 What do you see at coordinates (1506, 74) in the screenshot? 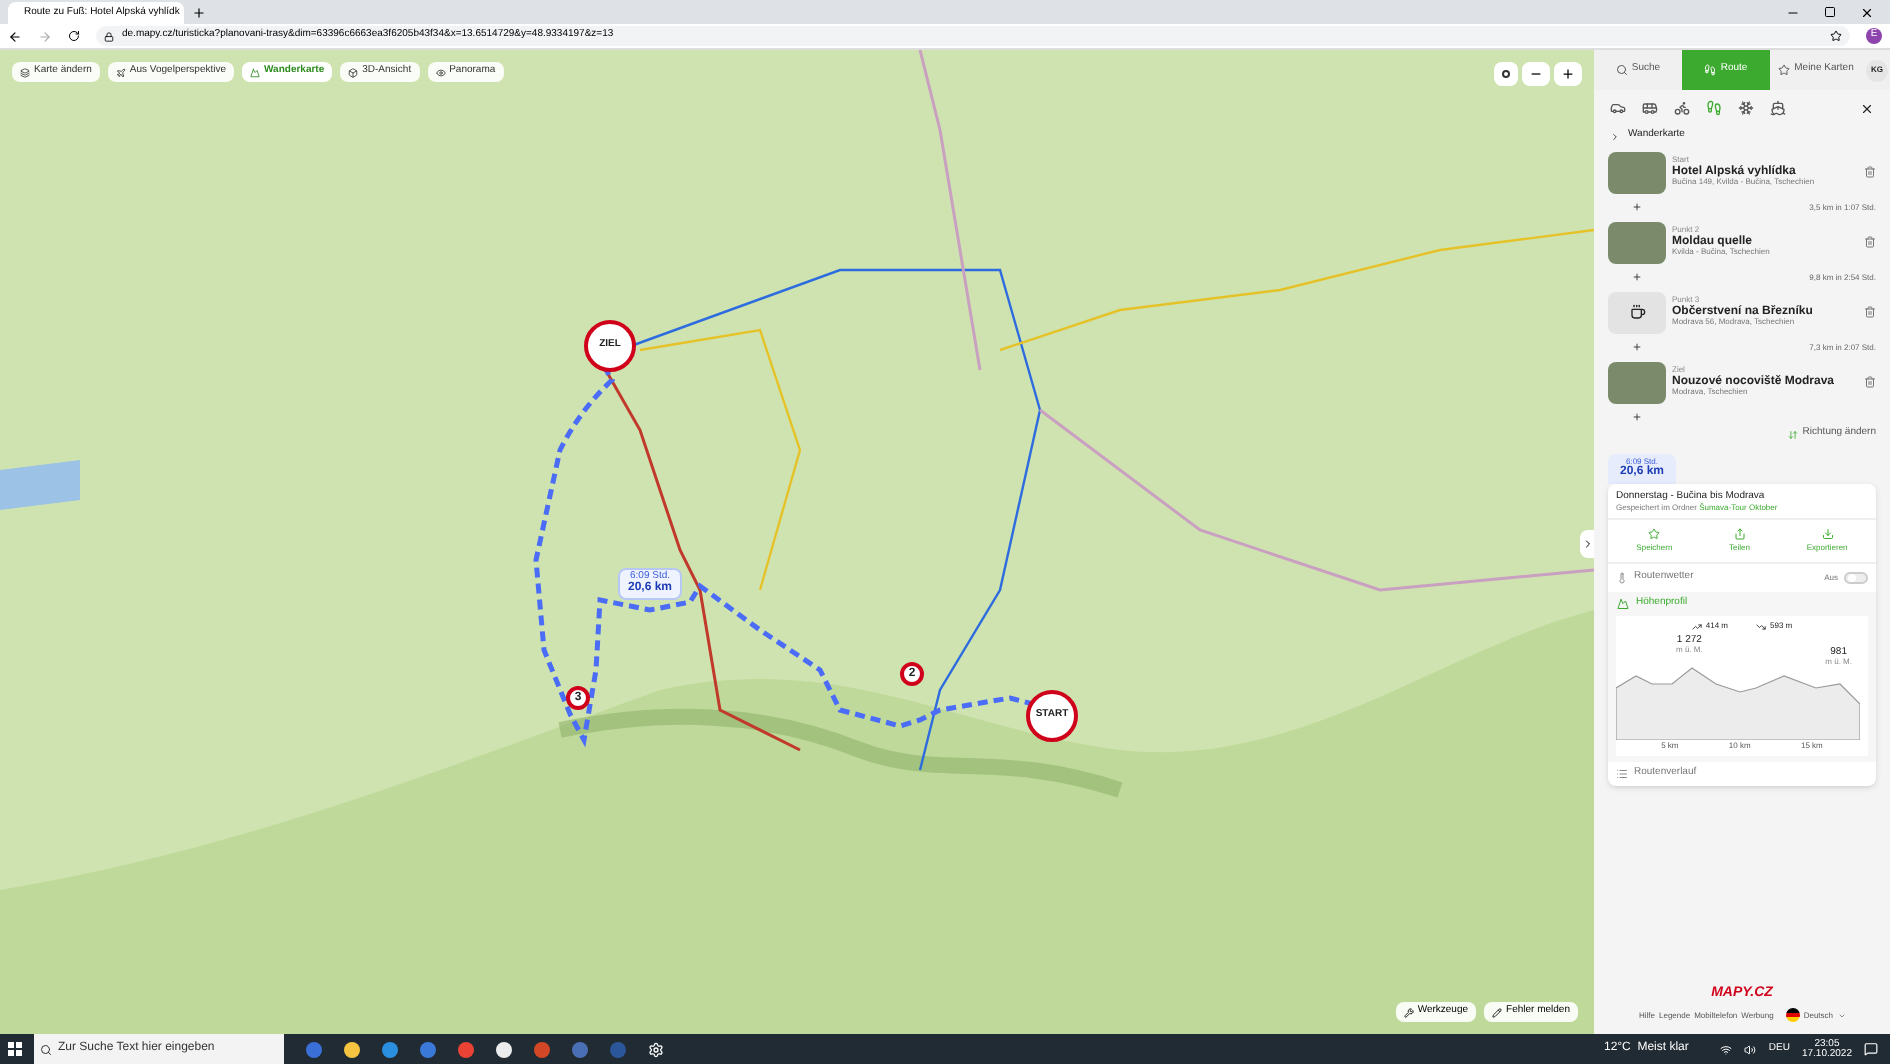
I see `location-icon` at bounding box center [1506, 74].